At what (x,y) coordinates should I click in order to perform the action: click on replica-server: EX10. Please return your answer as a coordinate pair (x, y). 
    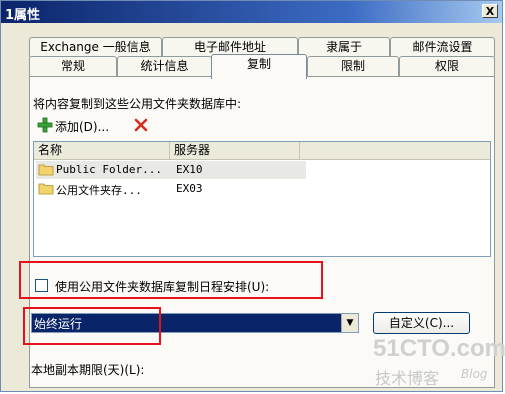
    Looking at the image, I should click on (189, 169).